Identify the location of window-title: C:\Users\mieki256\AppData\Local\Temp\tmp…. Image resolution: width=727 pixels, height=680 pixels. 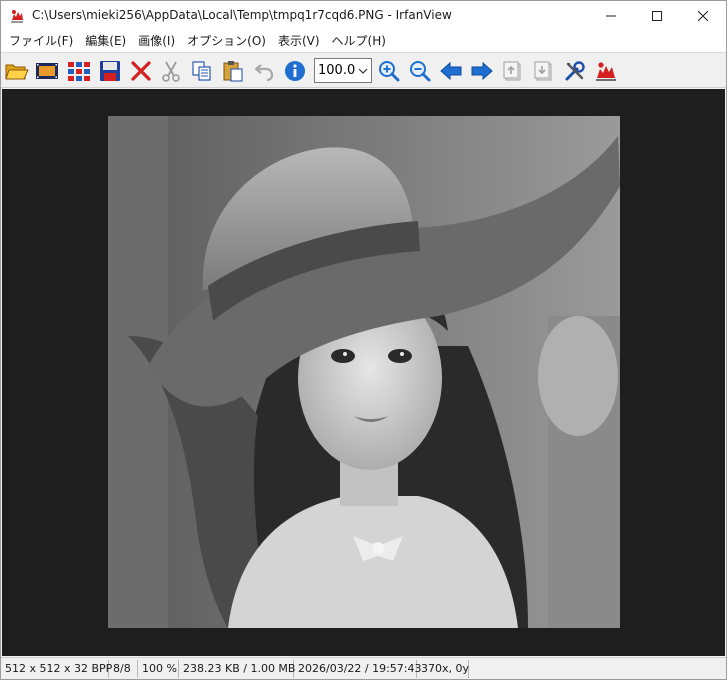
(242, 15).